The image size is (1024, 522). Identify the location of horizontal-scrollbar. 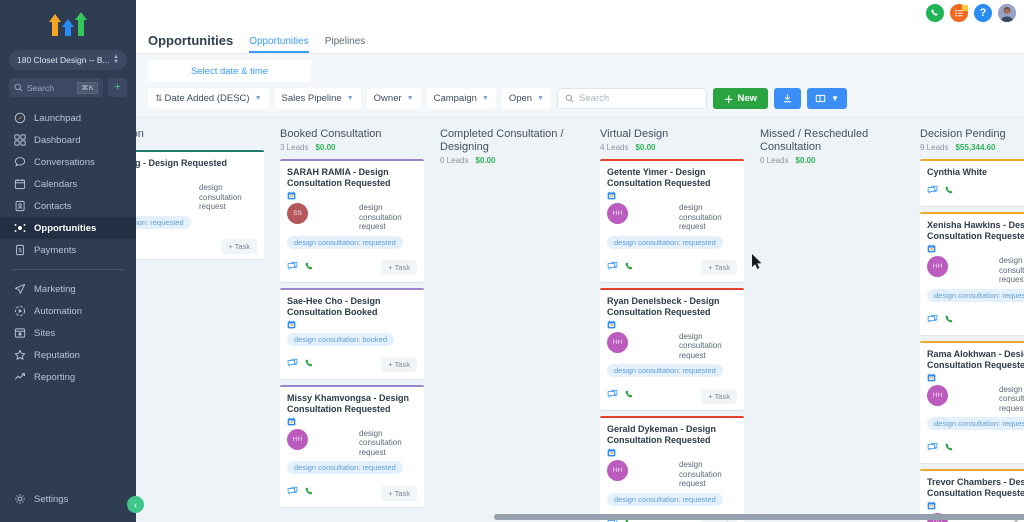
(580, 517).